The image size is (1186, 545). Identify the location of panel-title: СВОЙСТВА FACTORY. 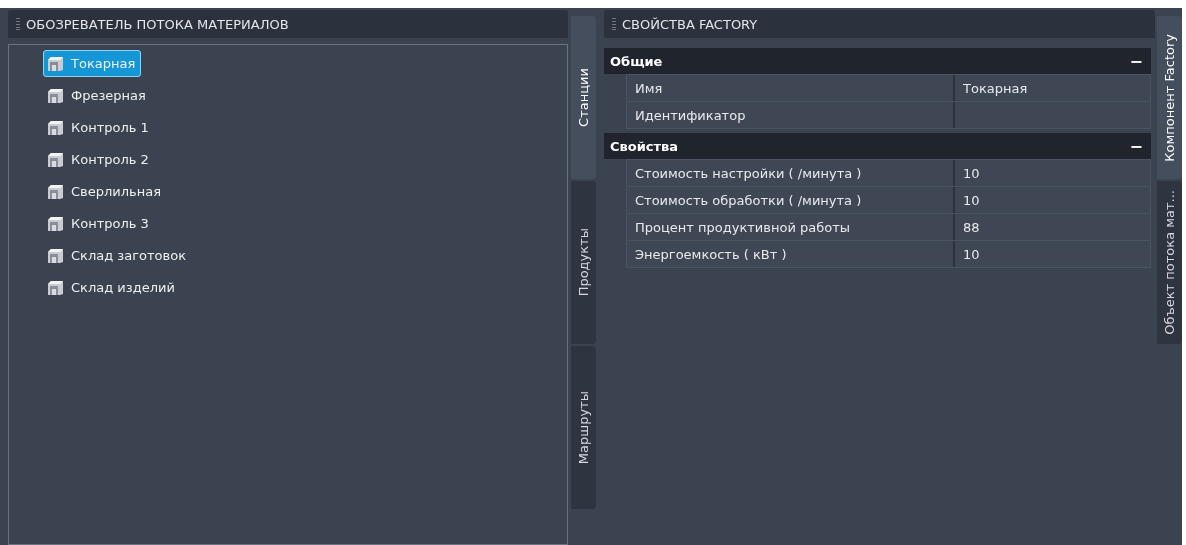
(690, 24).